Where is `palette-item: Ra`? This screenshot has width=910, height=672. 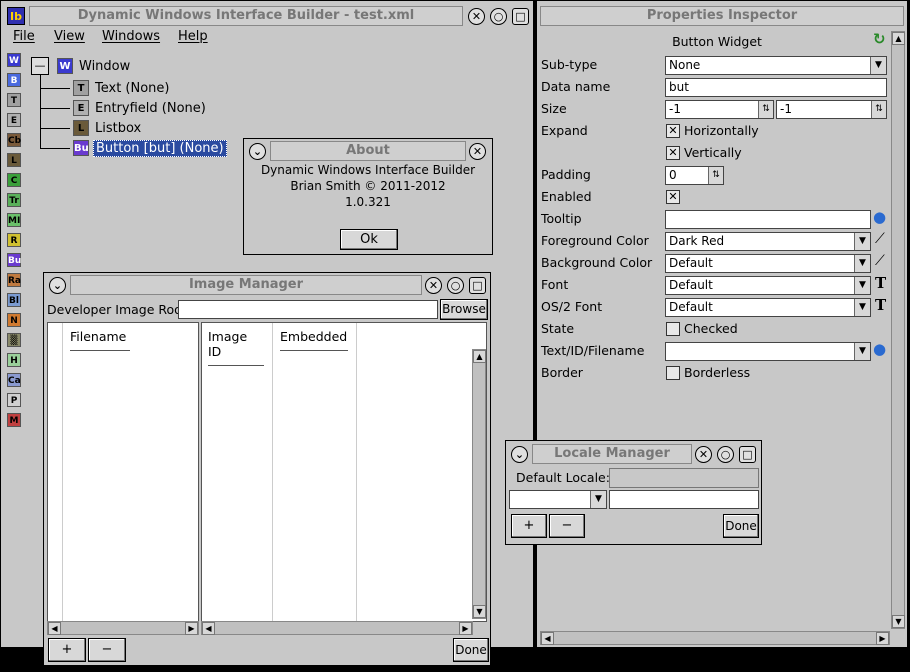 palette-item: Ra is located at coordinates (14, 280).